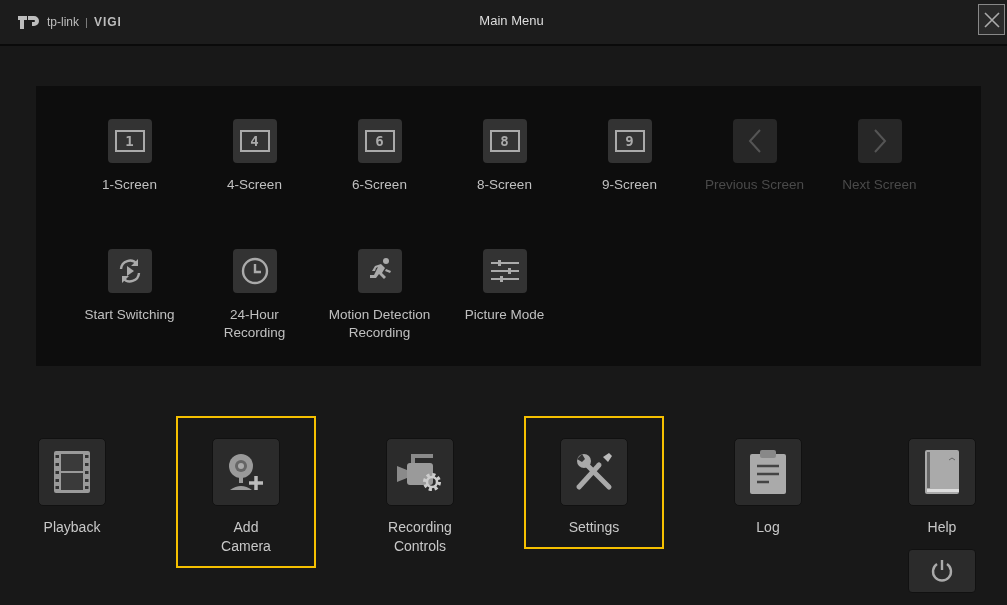 The image size is (1007, 605). What do you see at coordinates (254, 141) in the screenshot?
I see `screen-layout-button: 4` at bounding box center [254, 141].